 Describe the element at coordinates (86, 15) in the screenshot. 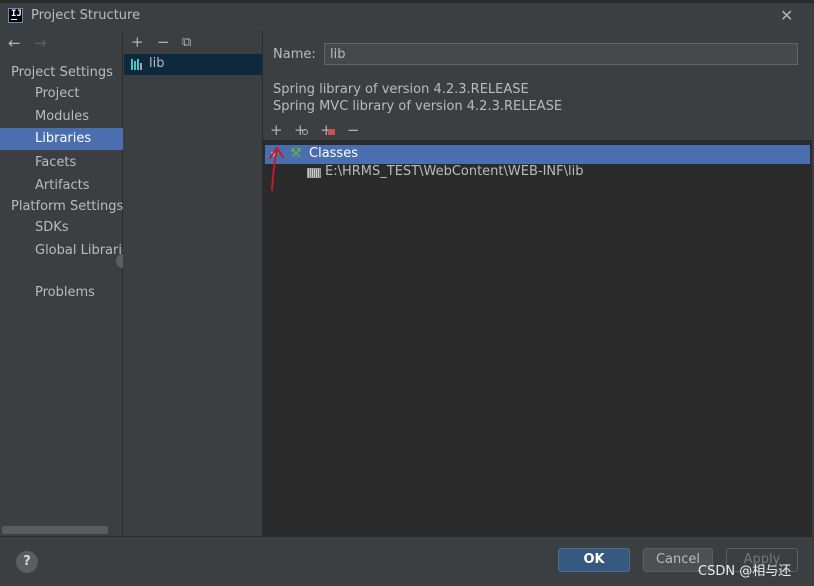

I see `window-title: Project Structure` at that location.